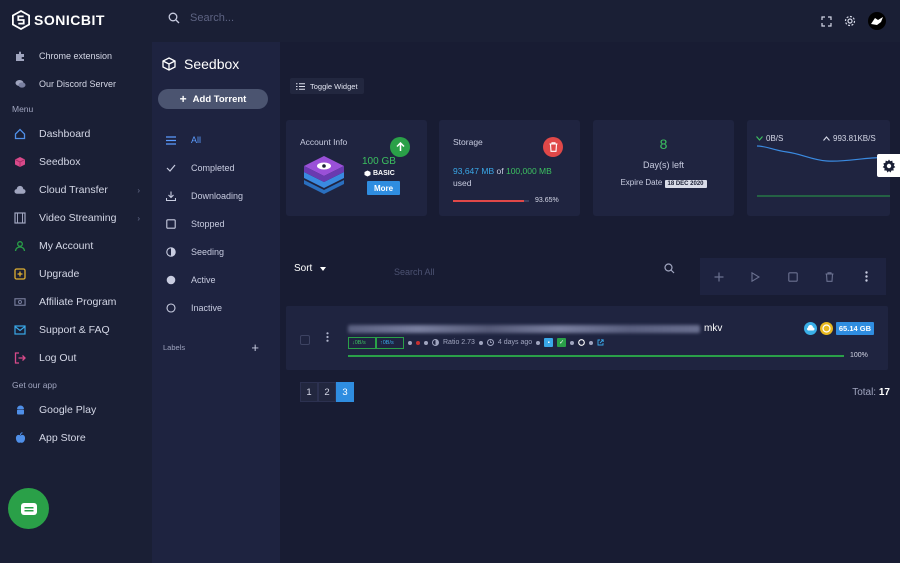 This screenshot has height=563, width=900. I want to click on search-all-input, so click(494, 272).